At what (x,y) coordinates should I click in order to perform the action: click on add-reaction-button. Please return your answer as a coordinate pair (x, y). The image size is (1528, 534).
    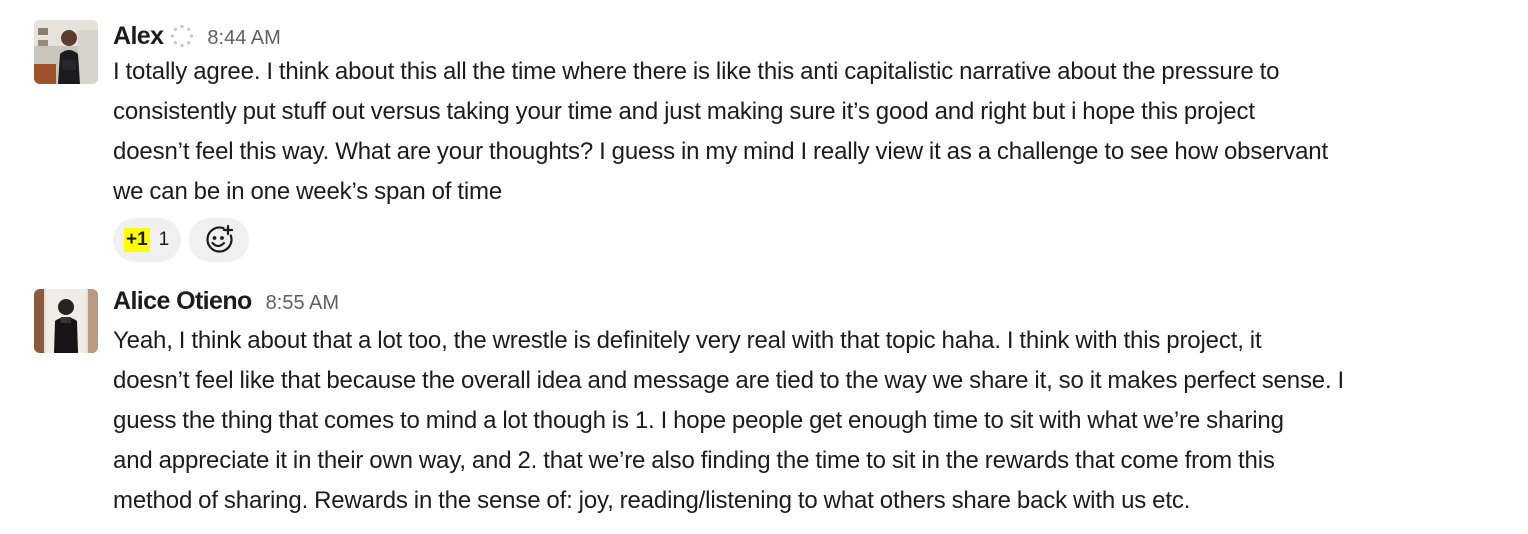
    Looking at the image, I should click on (219, 240).